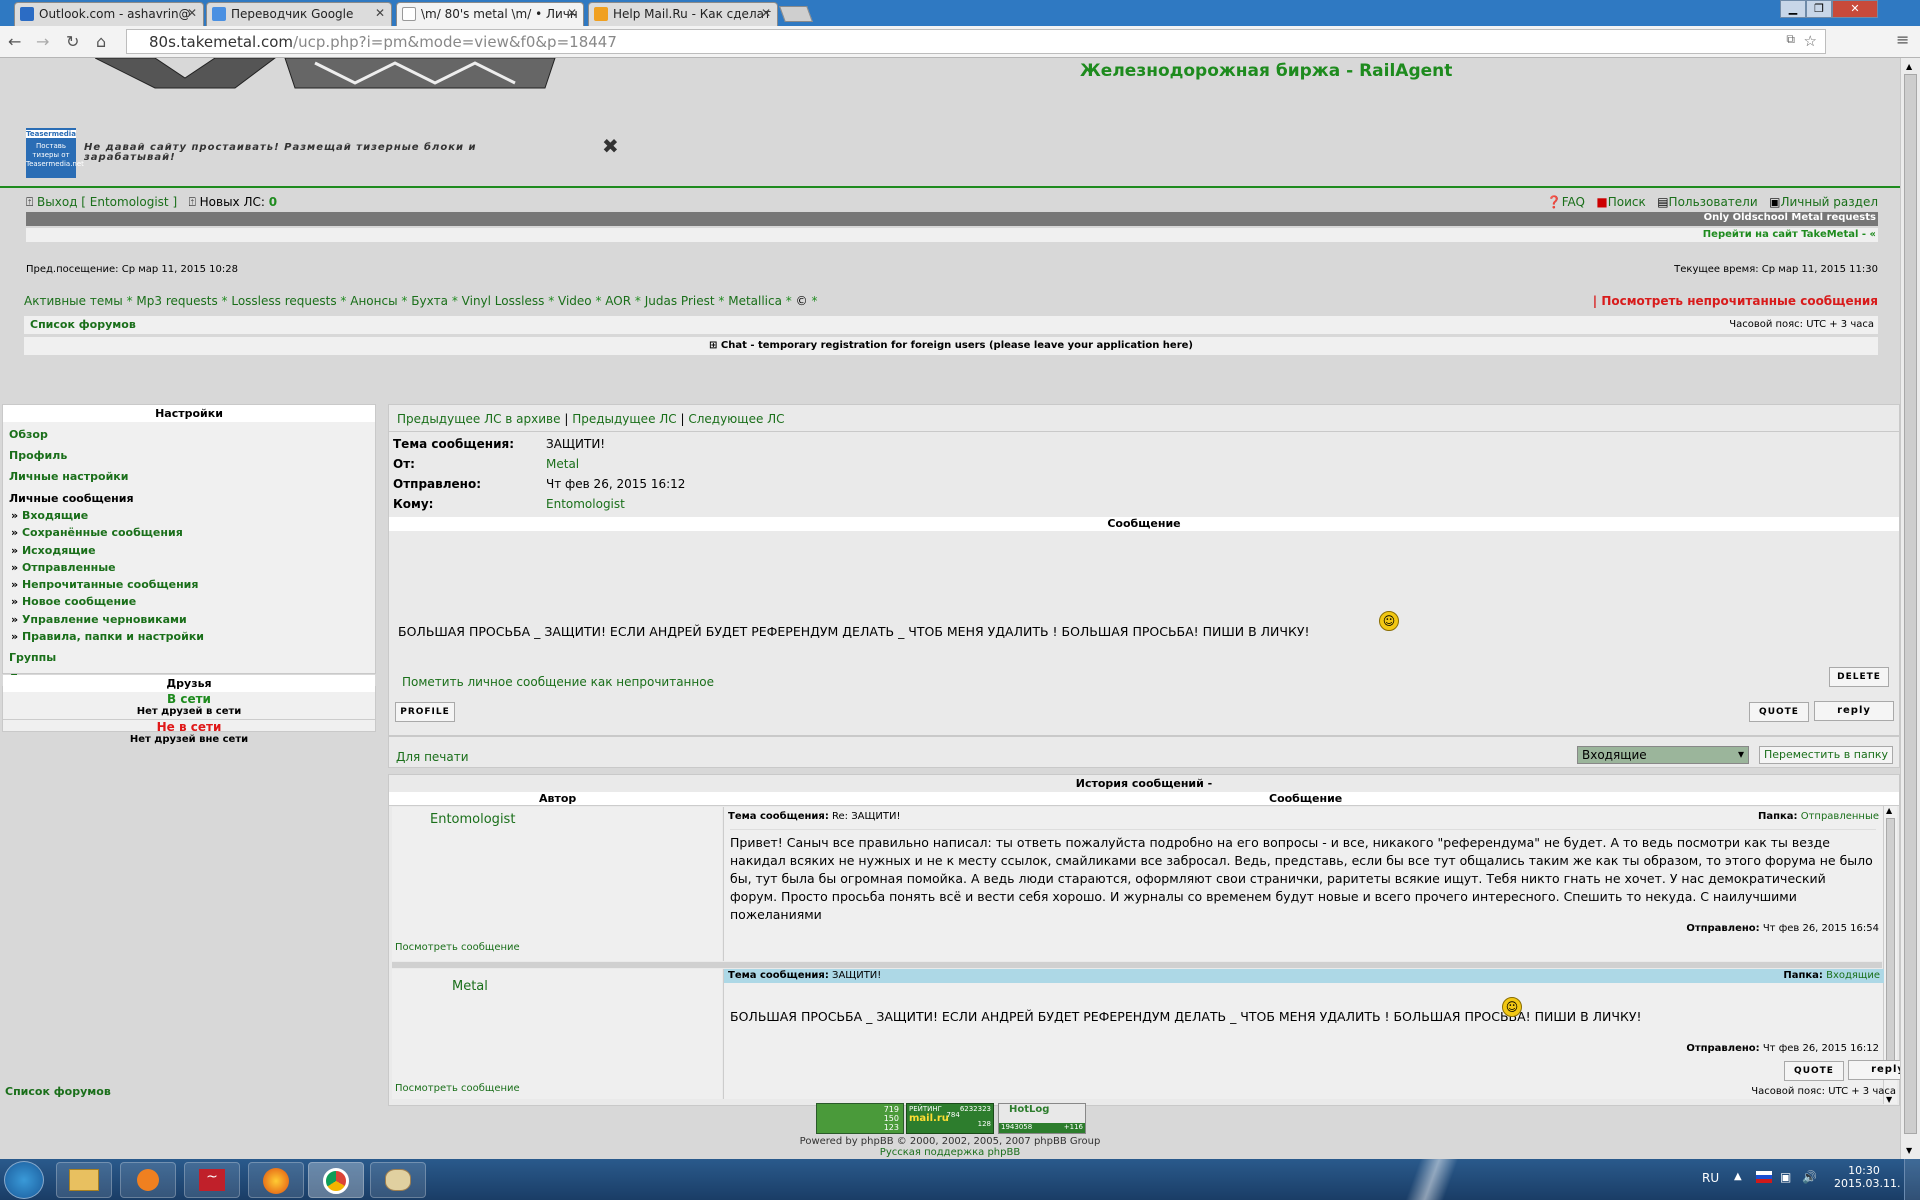 The width and height of the screenshot is (1920, 1200). Describe the element at coordinates (796, 14) in the screenshot. I see `new-tab-button` at that location.